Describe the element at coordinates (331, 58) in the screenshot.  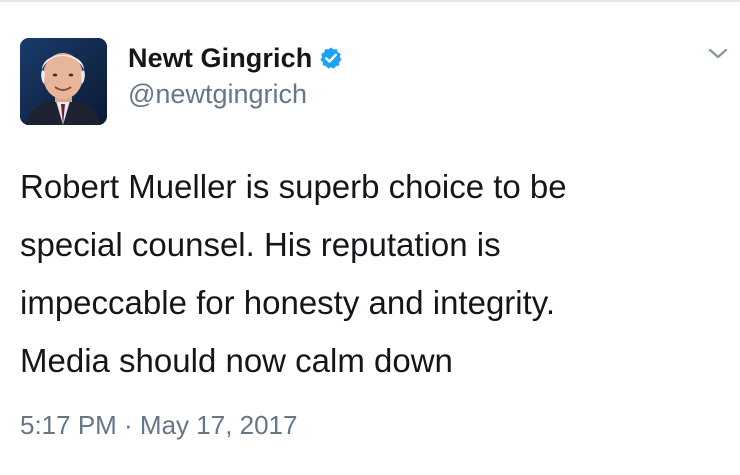
I see `verified-badge-icon` at that location.